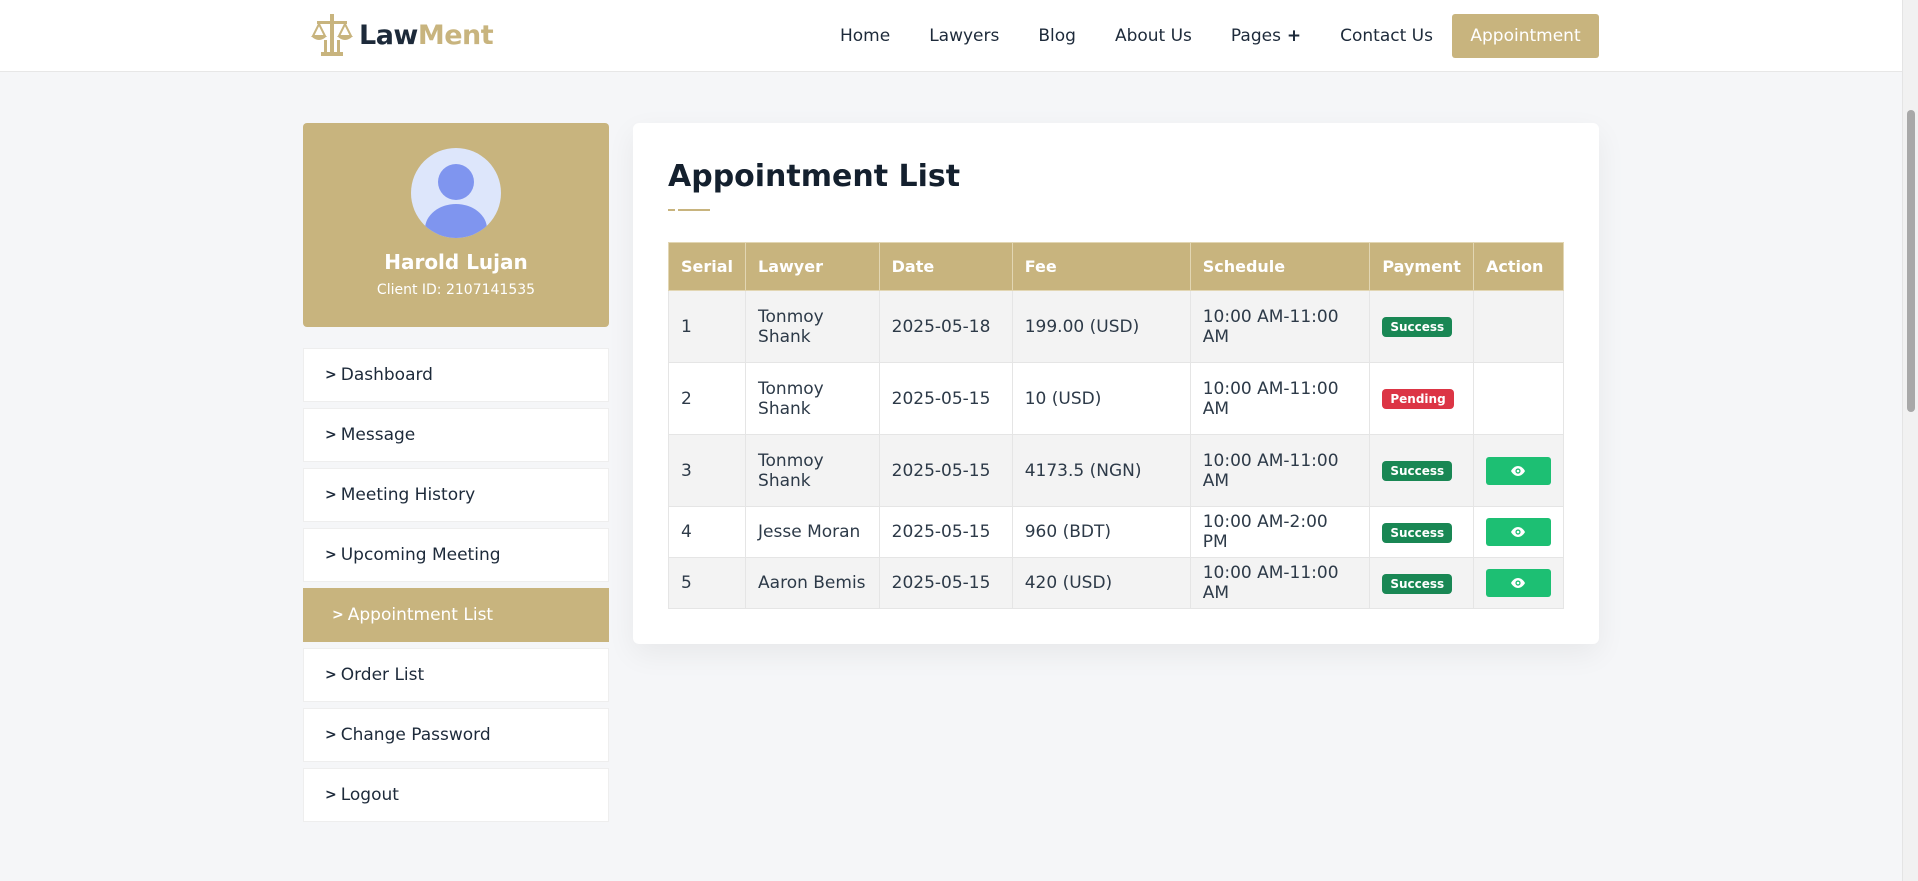 The height and width of the screenshot is (881, 1918). Describe the element at coordinates (1101, 470) in the screenshot. I see `cell-fee: 4173.5 (NGN)` at that location.